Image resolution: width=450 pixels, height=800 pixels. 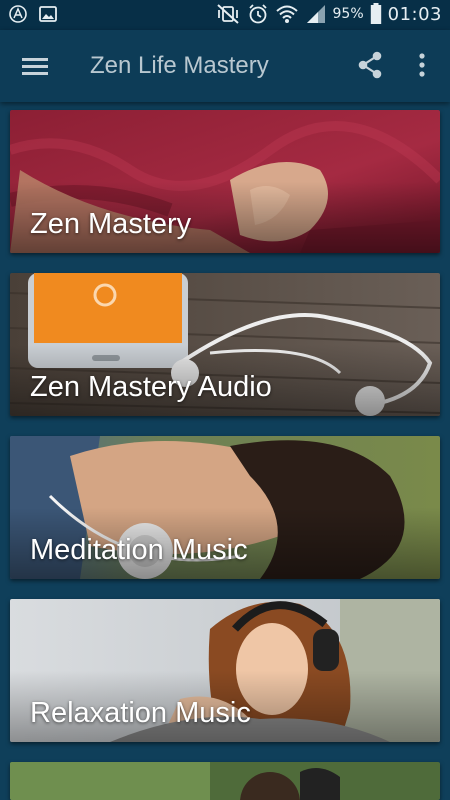 What do you see at coordinates (111, 224) in the screenshot?
I see `card-title: Zen Mastery` at bounding box center [111, 224].